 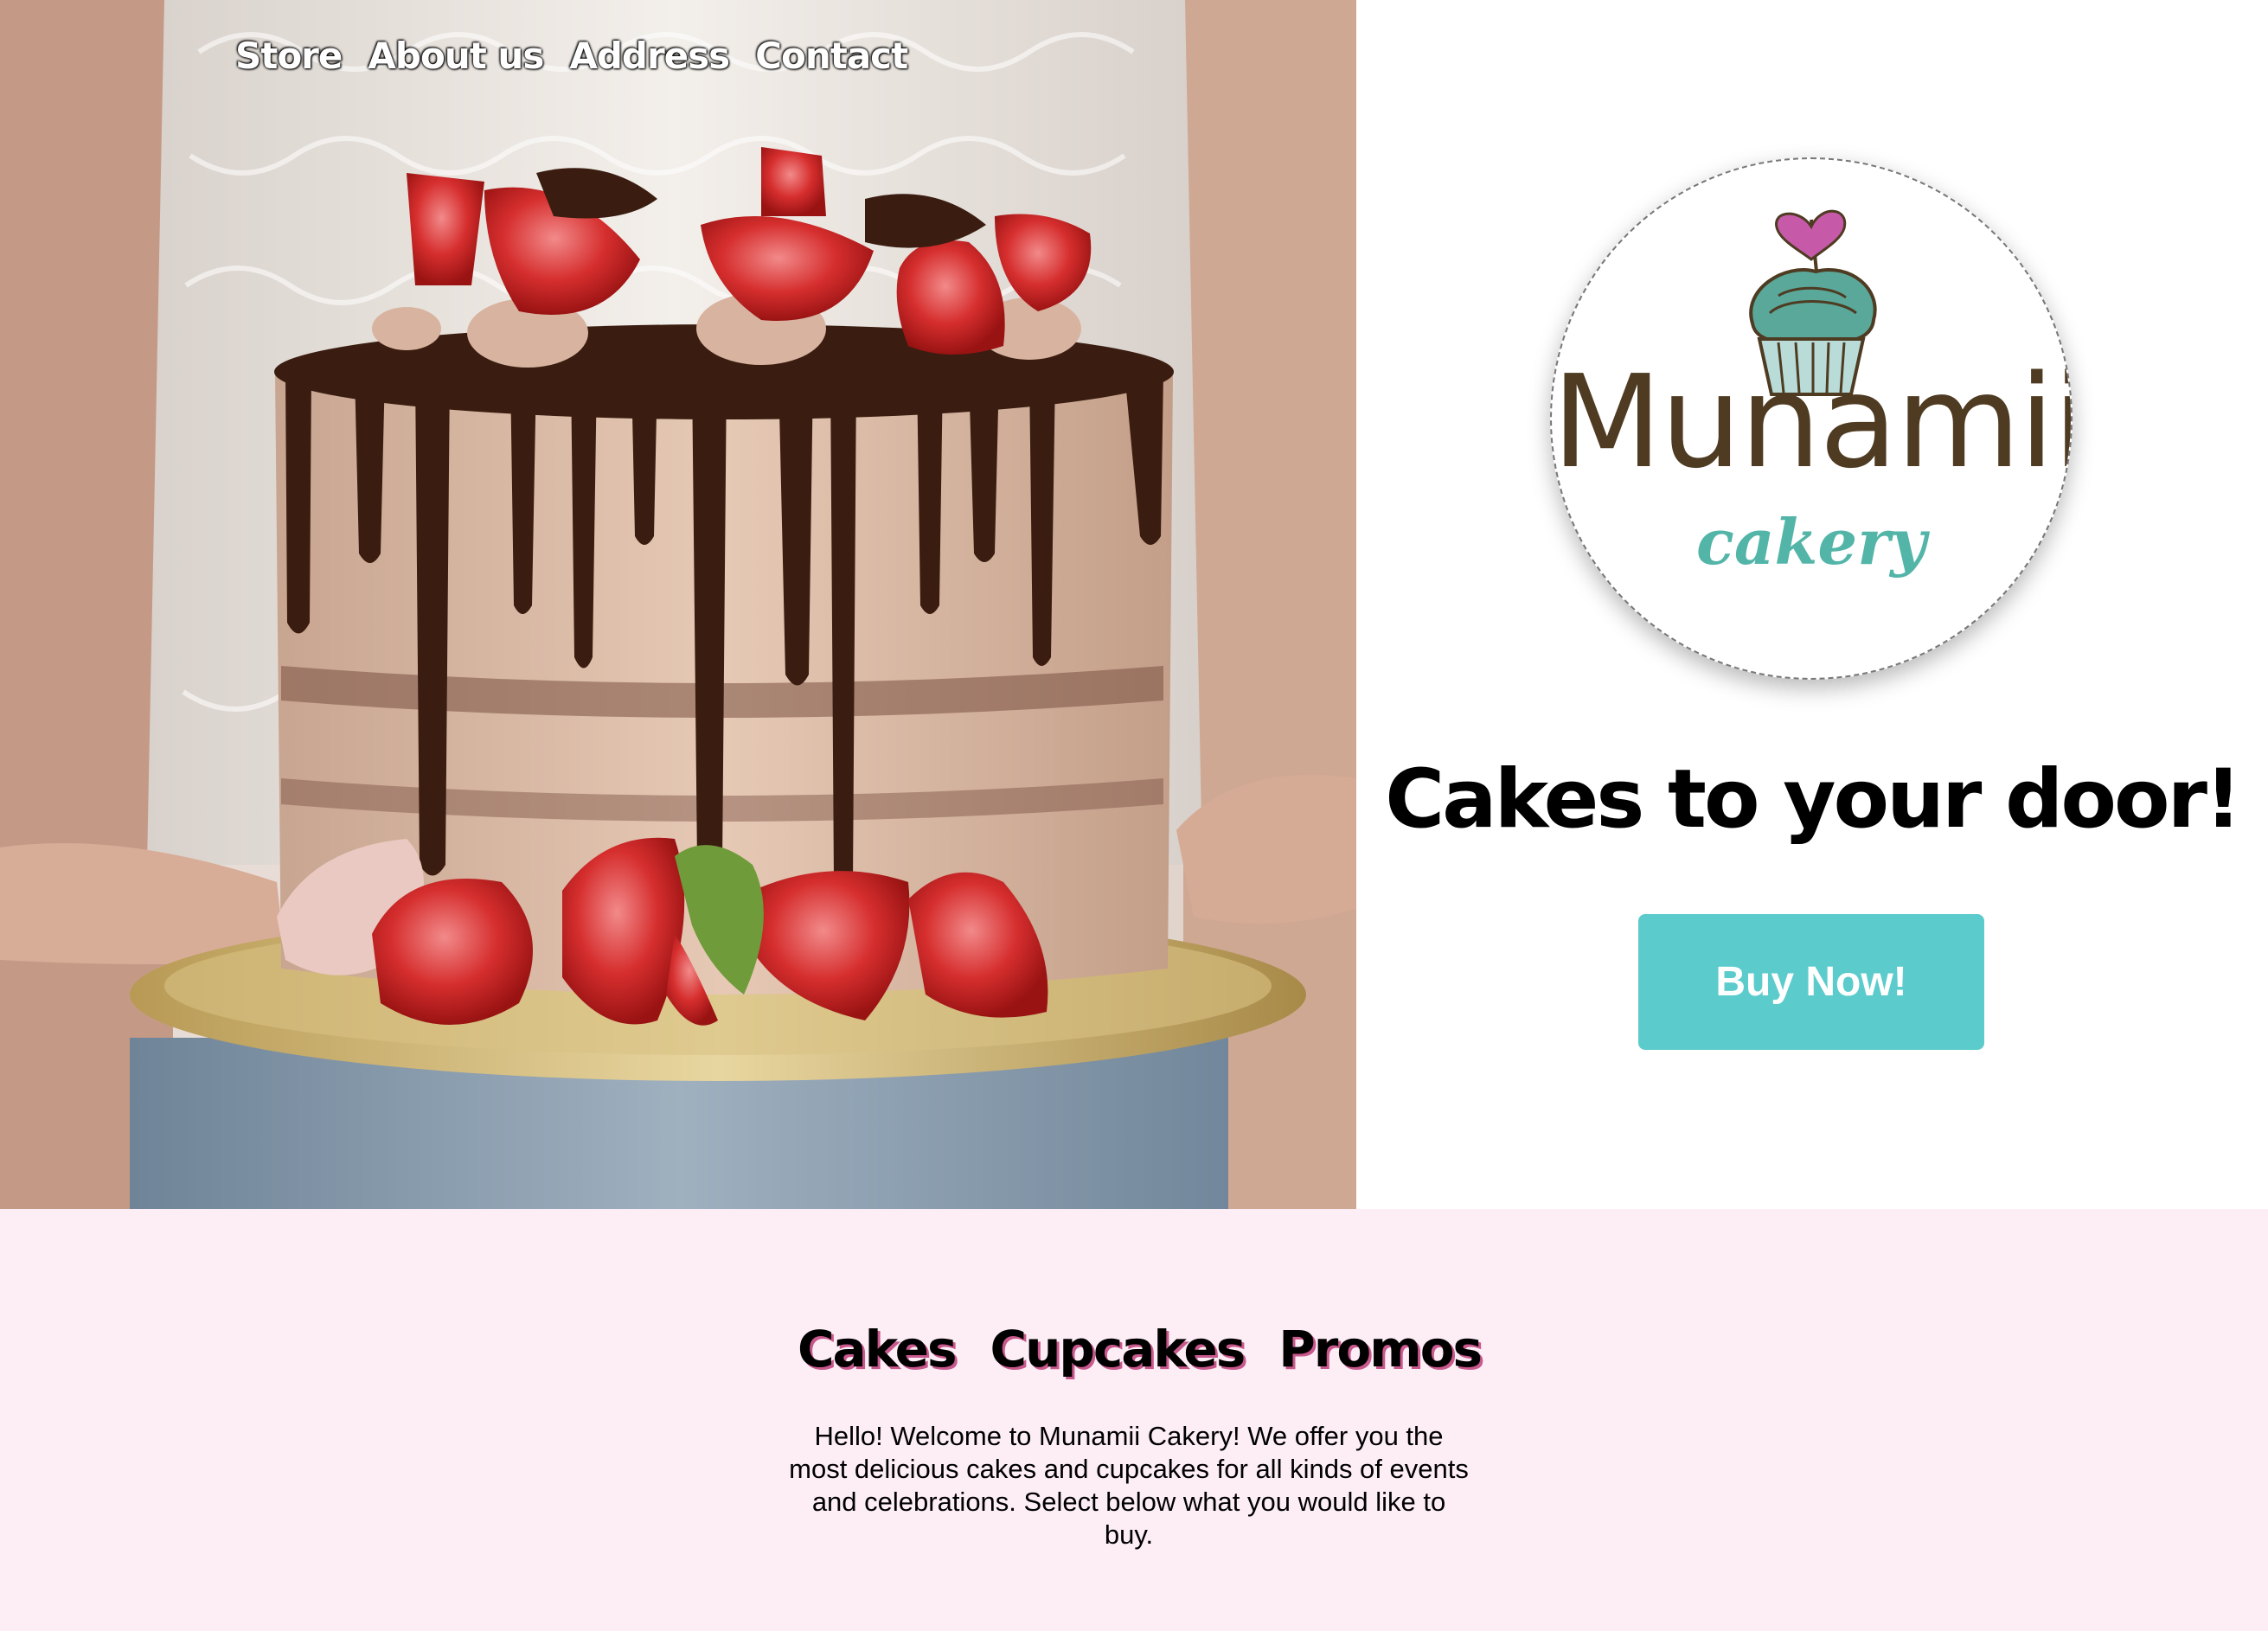 What do you see at coordinates (831, 56) in the screenshot?
I see `nav-item-contact: Contact` at bounding box center [831, 56].